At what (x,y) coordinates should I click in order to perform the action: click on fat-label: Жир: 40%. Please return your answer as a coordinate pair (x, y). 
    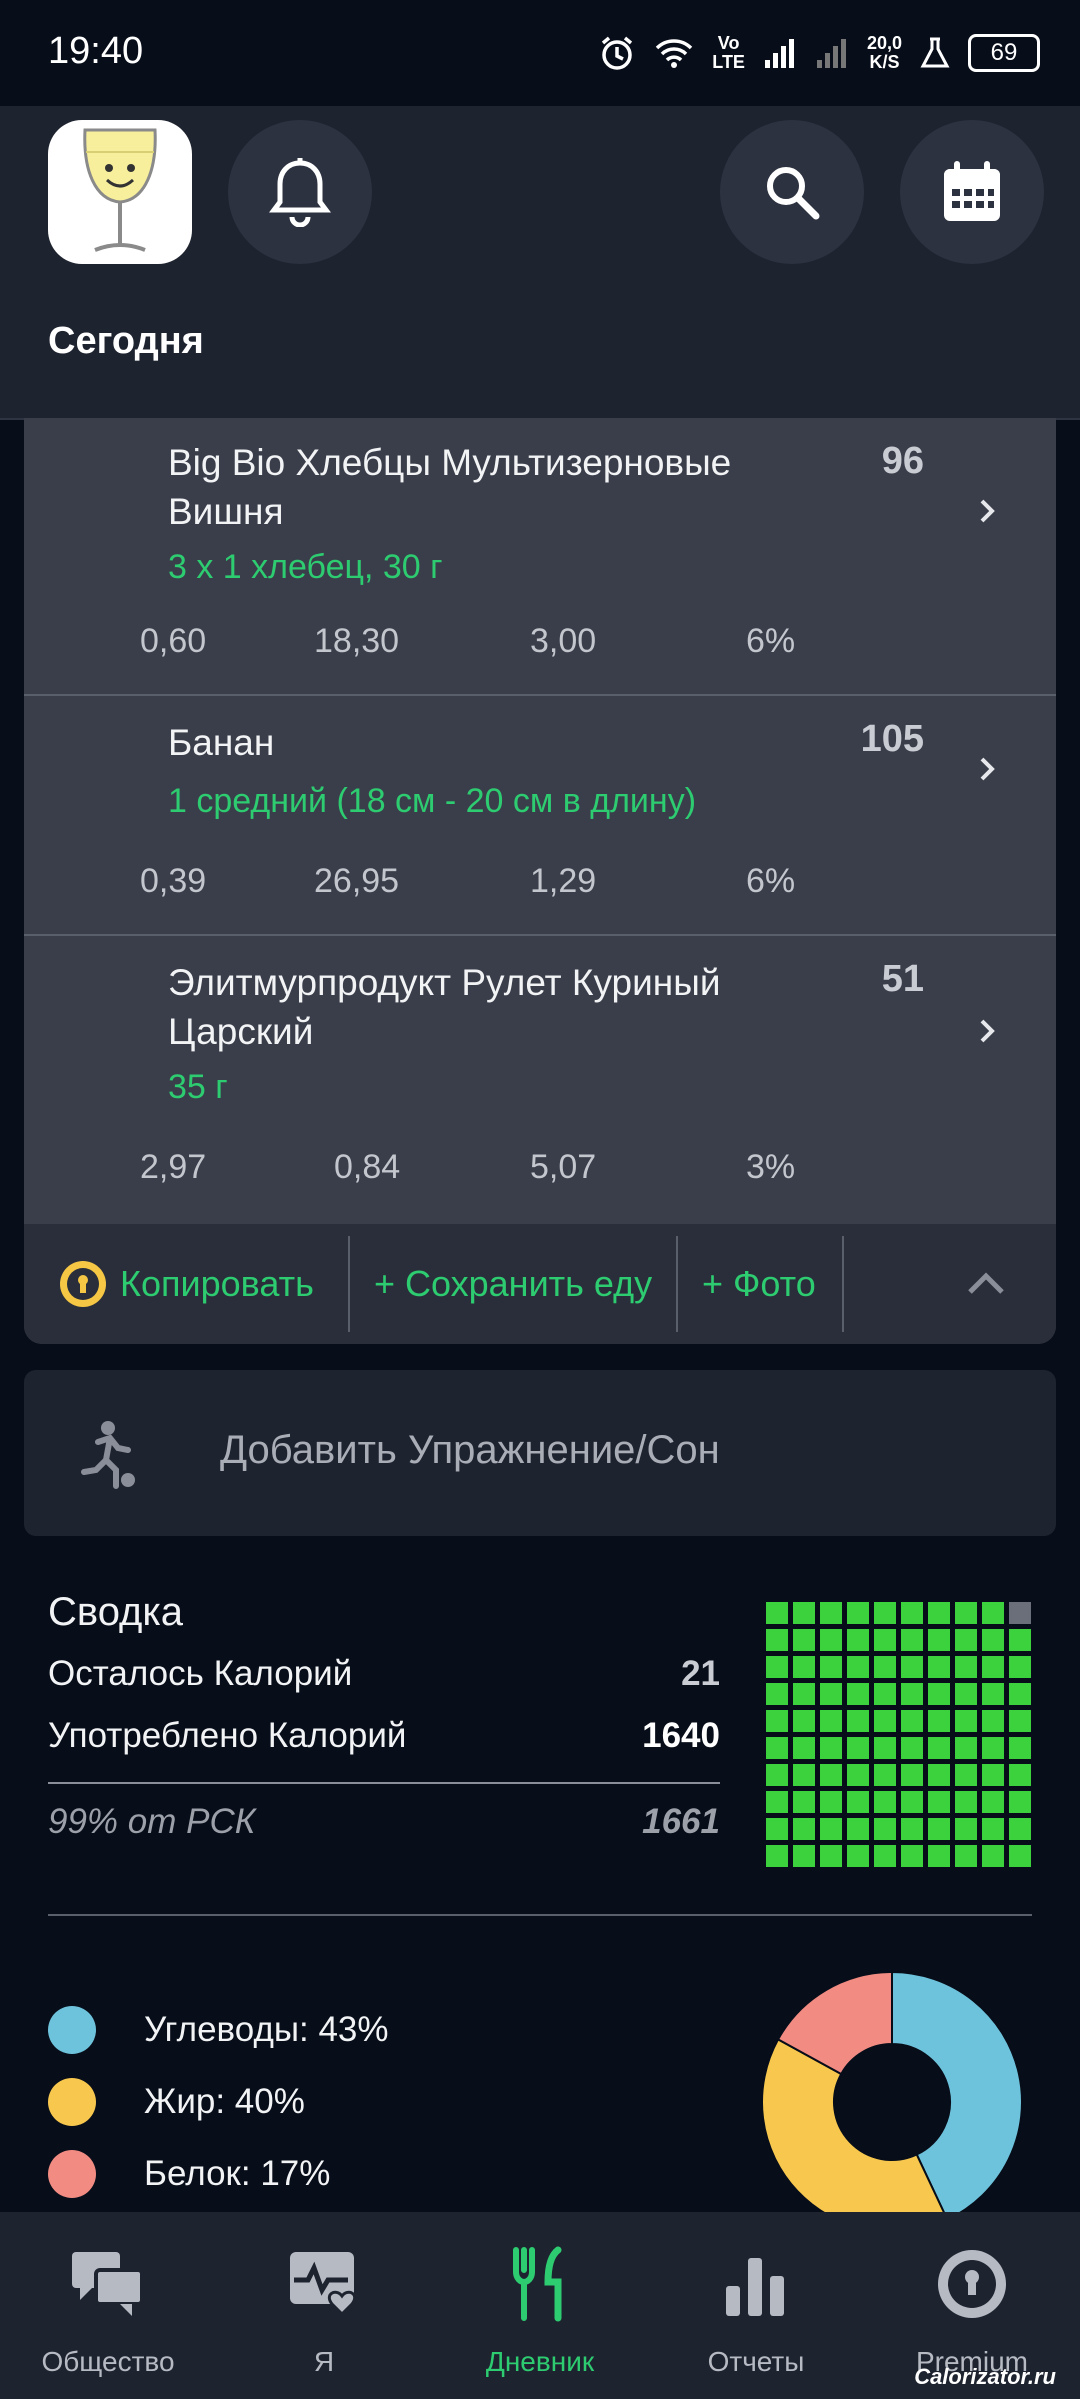
    Looking at the image, I should click on (224, 2101).